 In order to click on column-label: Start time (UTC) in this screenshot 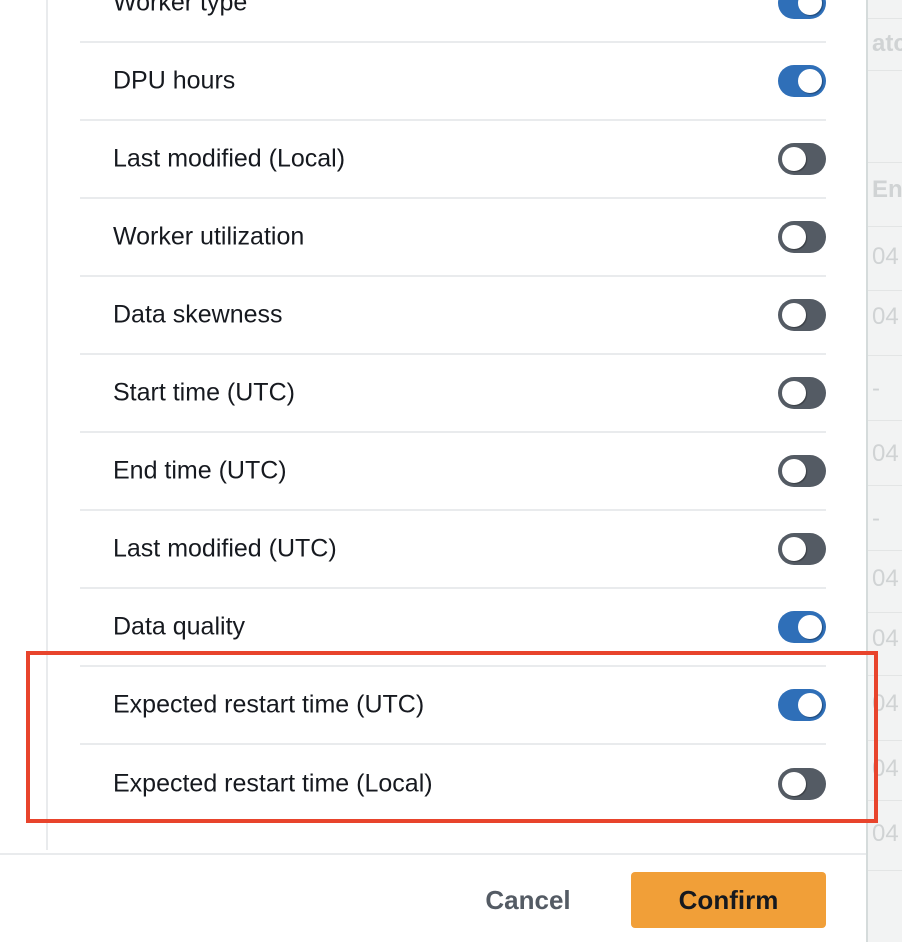, I will do `click(204, 392)`.